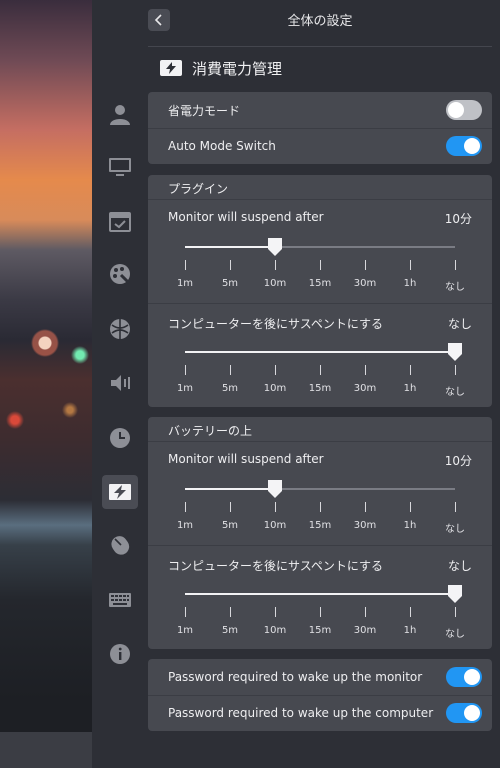 Image resolution: width=500 pixels, height=768 pixels. I want to click on back-button, so click(159, 20).